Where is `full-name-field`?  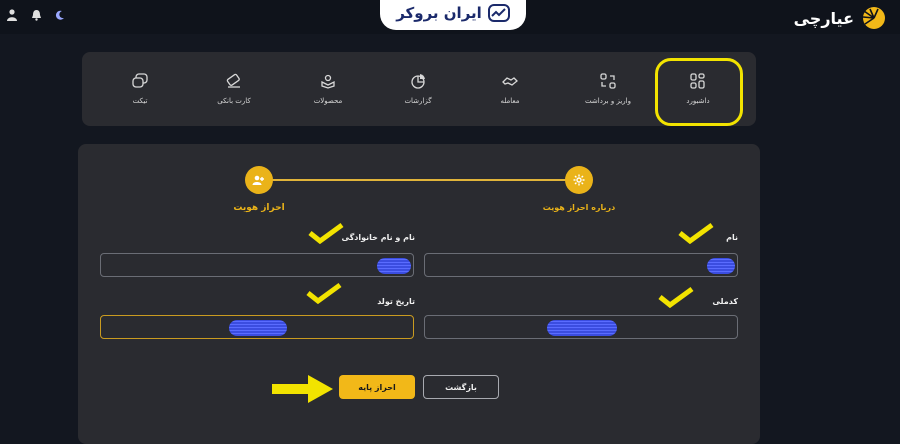
full-name-field is located at coordinates (257, 265).